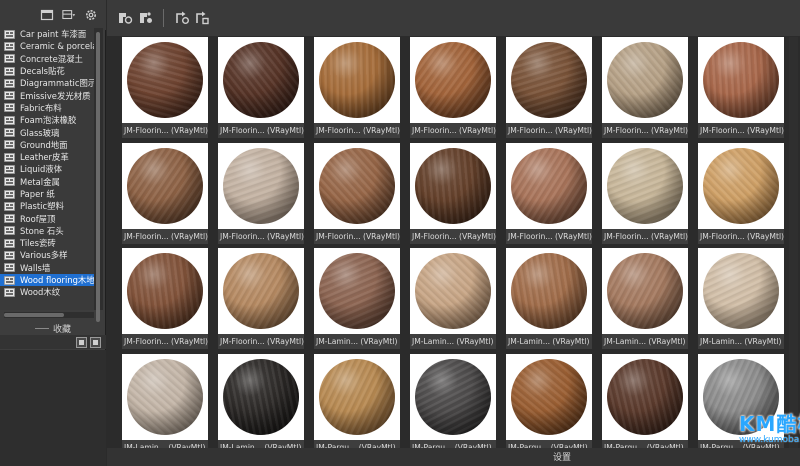  I want to click on window-icon, so click(47, 15).